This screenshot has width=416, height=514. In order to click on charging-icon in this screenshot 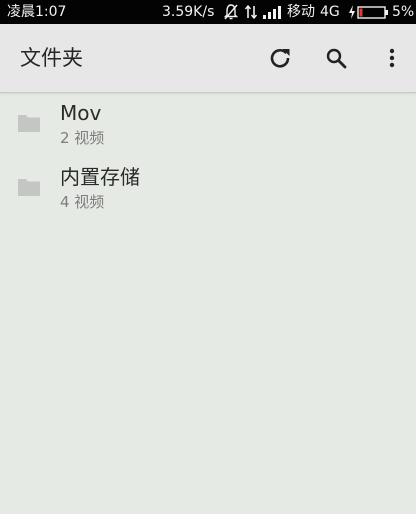, I will do `click(352, 12)`.